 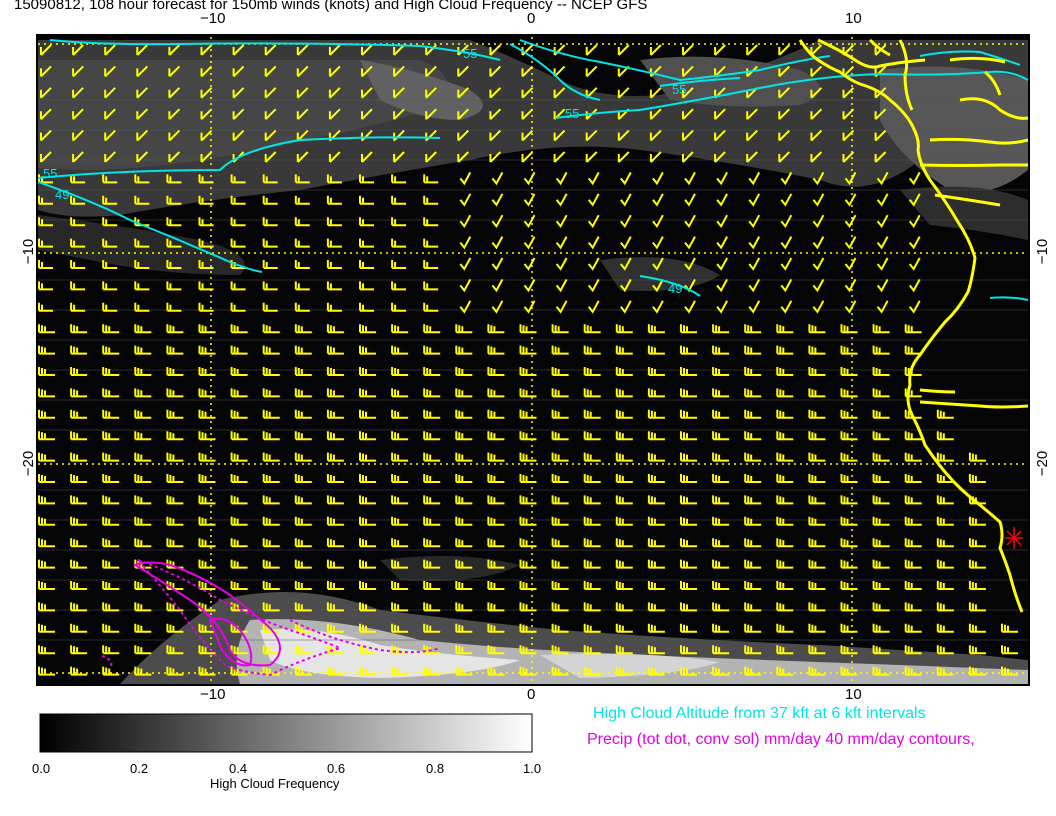 What do you see at coordinates (532, 768) in the screenshot?
I see `colorbar-tick: 1.0` at bounding box center [532, 768].